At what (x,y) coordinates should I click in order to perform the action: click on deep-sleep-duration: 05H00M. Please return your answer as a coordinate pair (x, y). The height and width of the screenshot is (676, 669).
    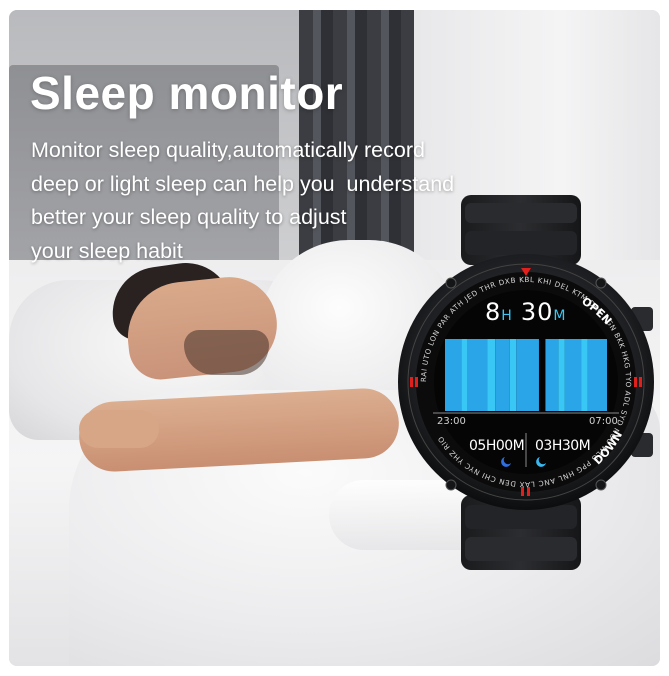
    Looking at the image, I should click on (497, 446).